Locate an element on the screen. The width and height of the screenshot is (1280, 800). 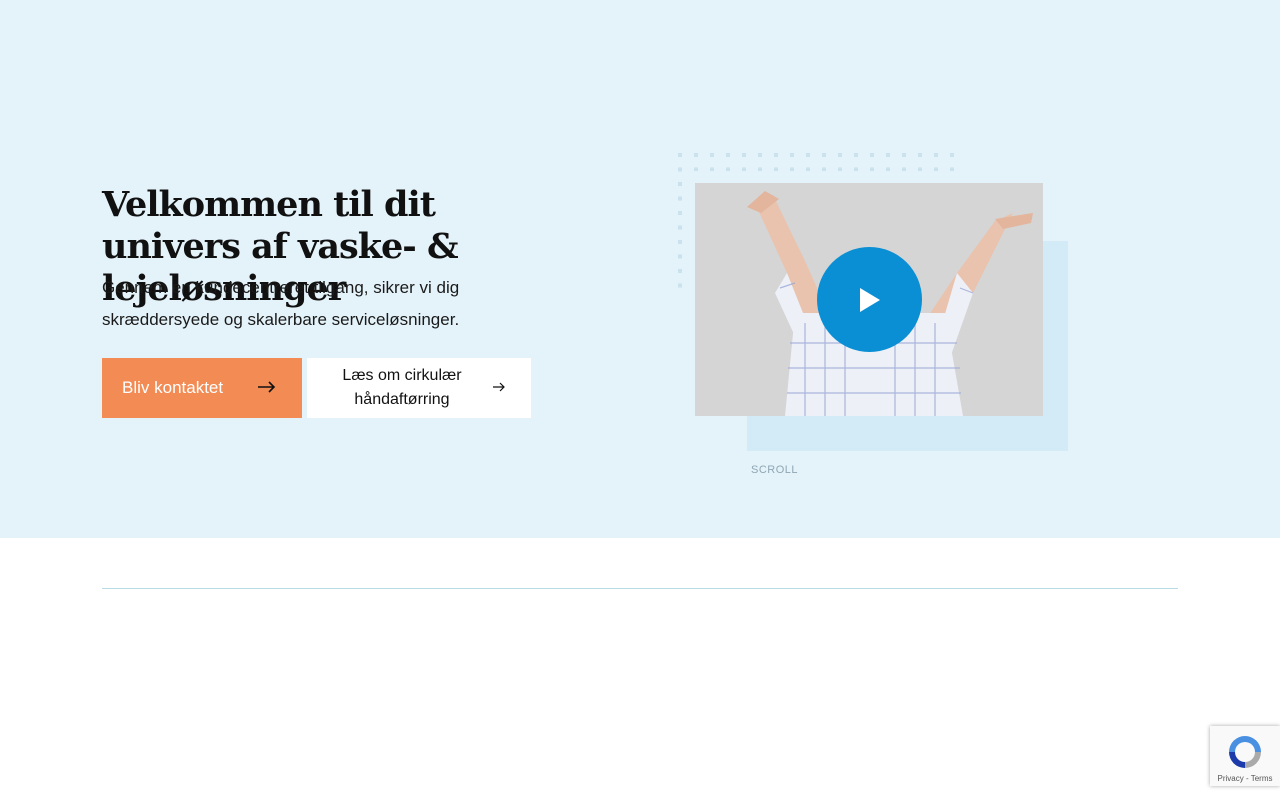
recaptcha-badge: Privacy - Terms is located at coordinates (1245, 756).